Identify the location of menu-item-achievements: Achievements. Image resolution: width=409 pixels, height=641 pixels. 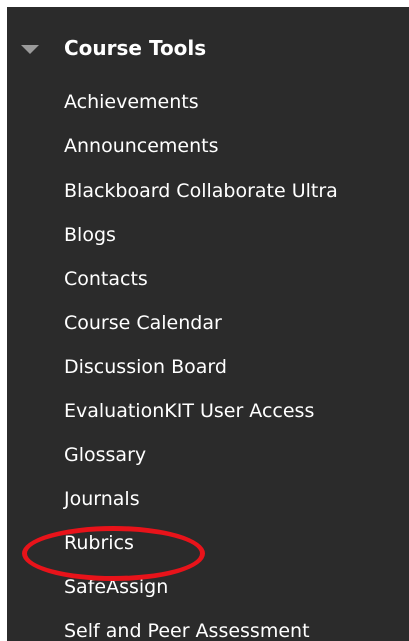
(131, 102).